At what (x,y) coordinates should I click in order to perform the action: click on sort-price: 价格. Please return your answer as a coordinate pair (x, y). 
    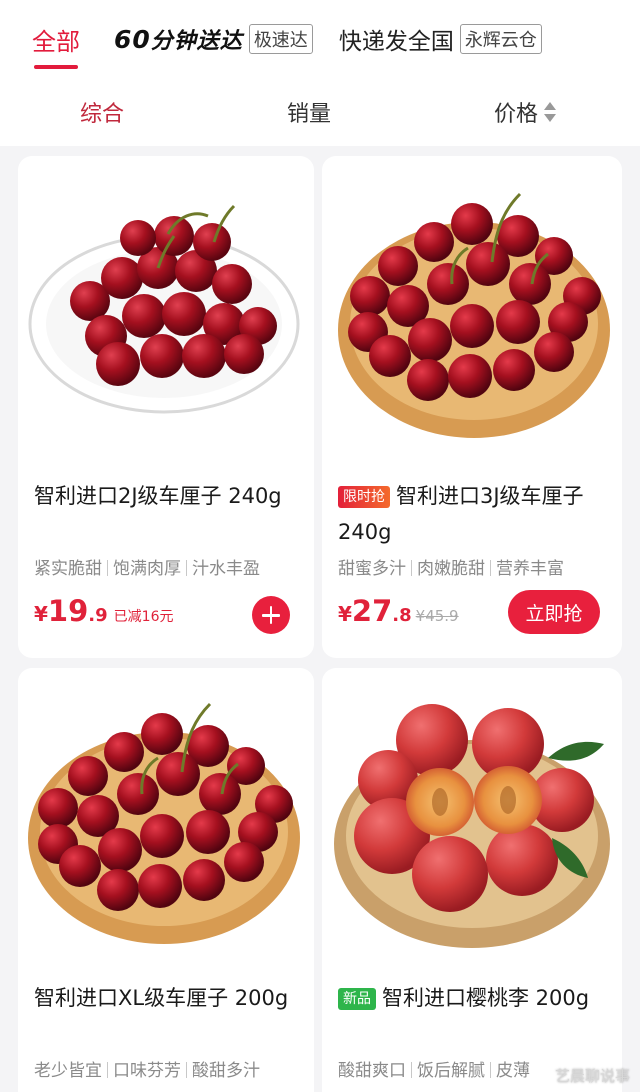
    Looking at the image, I should click on (525, 112).